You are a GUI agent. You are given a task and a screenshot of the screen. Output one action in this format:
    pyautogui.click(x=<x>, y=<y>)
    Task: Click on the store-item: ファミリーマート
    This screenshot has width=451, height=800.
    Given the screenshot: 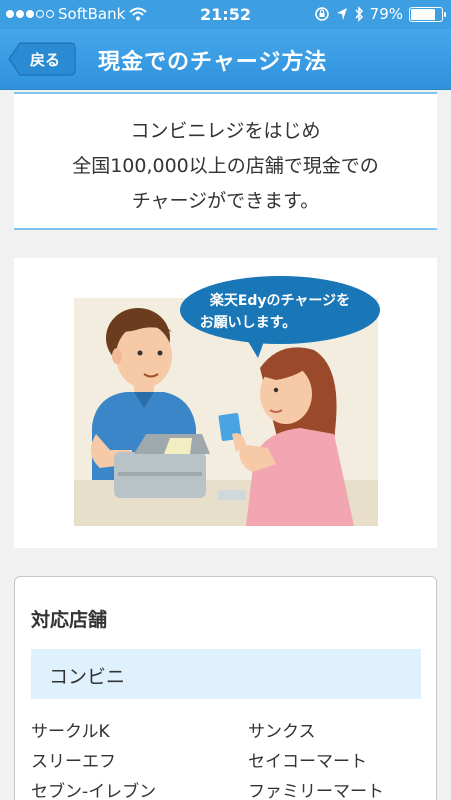 What is the action you would take?
    pyautogui.click(x=316, y=791)
    